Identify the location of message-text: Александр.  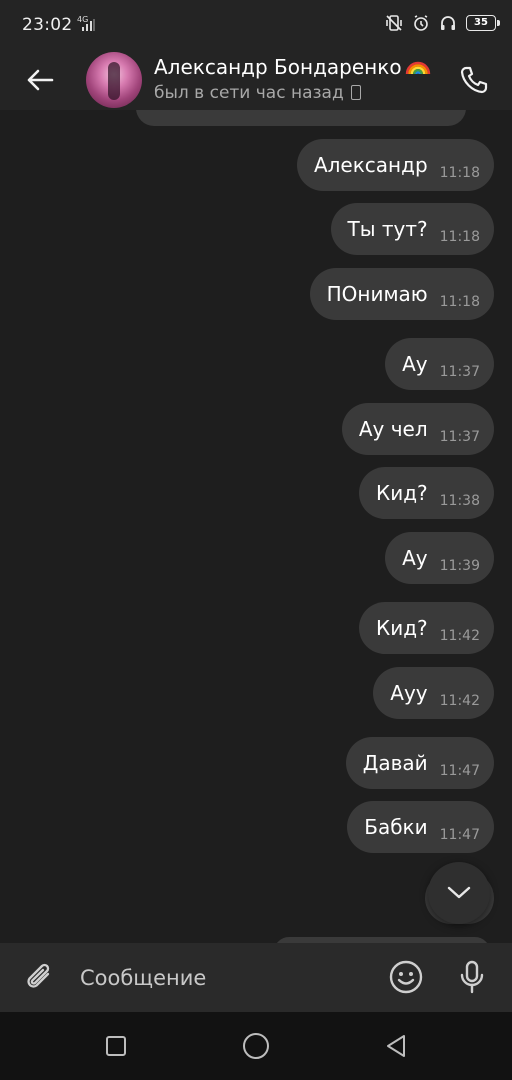
(370, 165).